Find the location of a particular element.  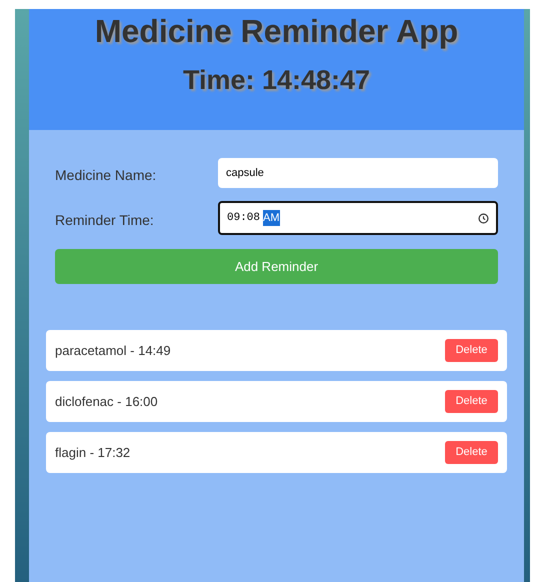

reminder-time-label: Reminder Time: is located at coordinates (105, 220).